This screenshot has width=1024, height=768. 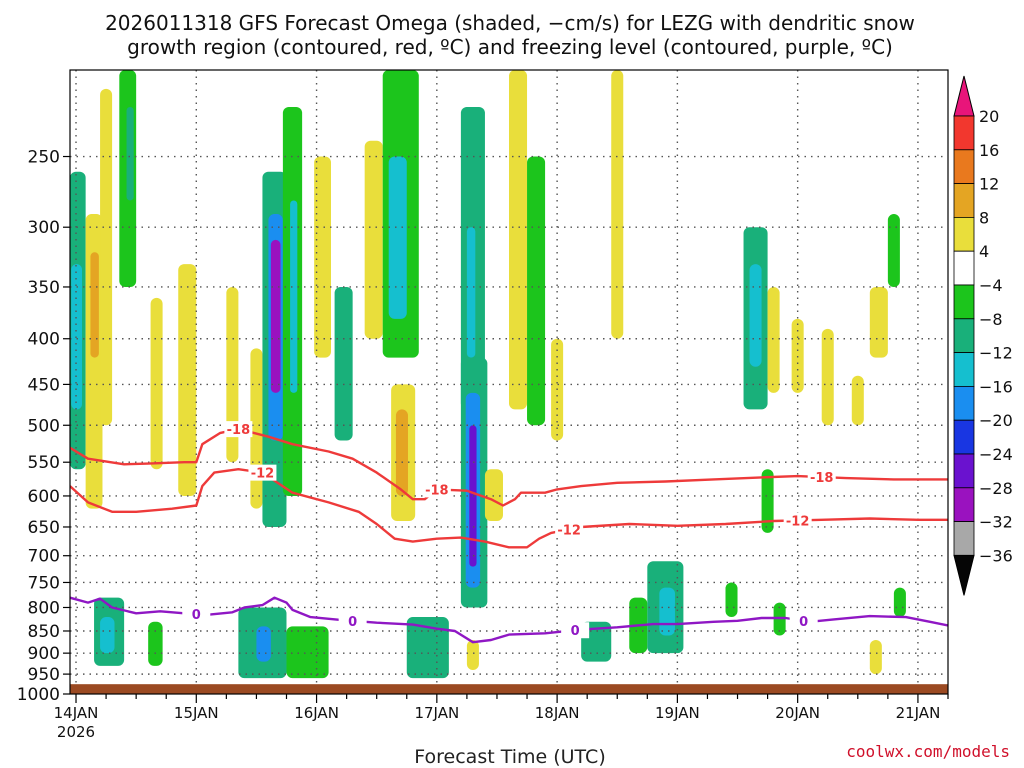 I want to click on x-tick-label: 21JAN, so click(x=918, y=713).